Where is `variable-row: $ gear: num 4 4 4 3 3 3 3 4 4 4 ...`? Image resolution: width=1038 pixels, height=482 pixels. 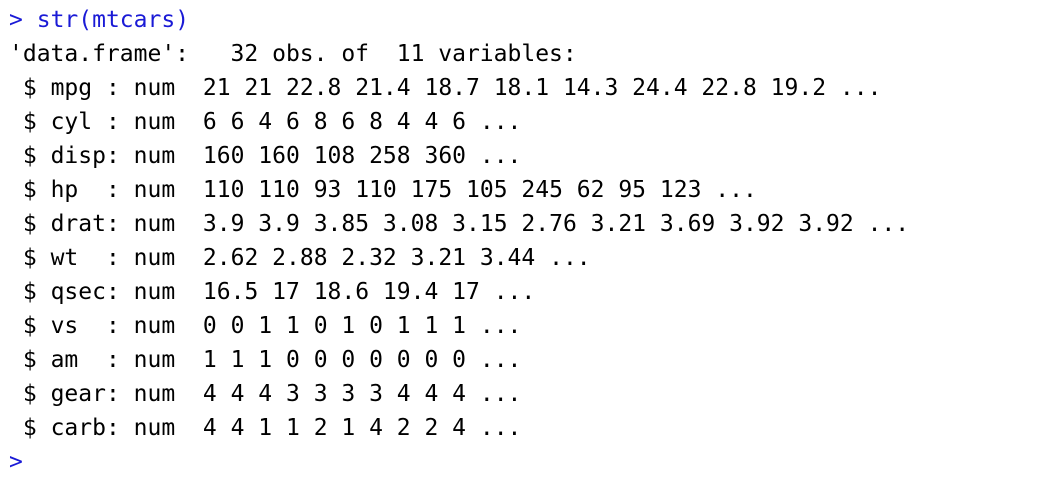
variable-row: $ gear: num 4 4 4 3 3 3 3 4 4 4 ... is located at coordinates (272, 394).